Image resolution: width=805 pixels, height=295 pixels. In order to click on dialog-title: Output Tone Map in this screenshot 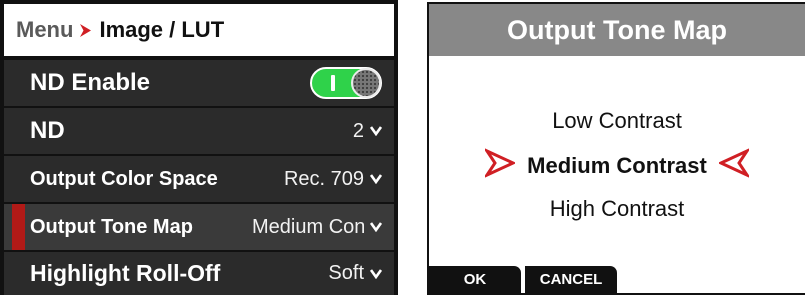, I will do `click(617, 30)`.